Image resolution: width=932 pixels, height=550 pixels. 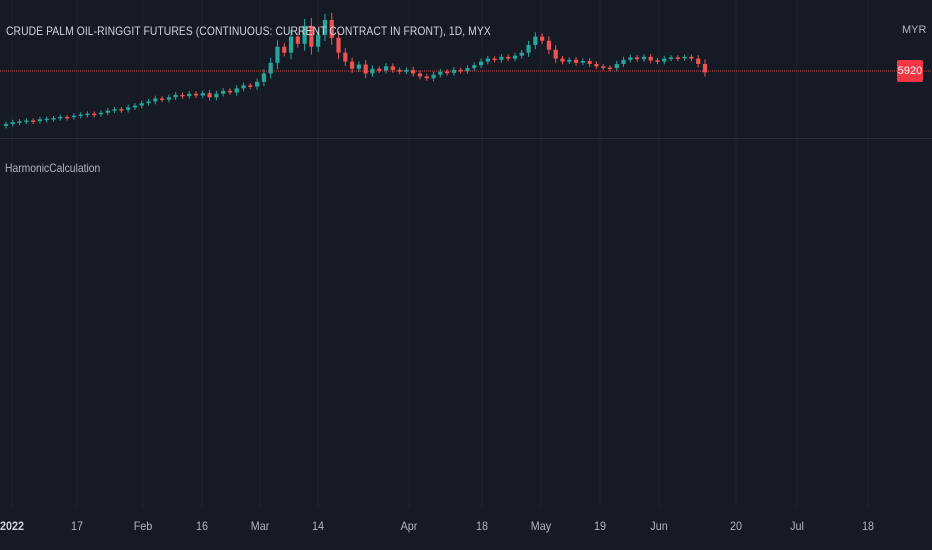 I want to click on time-axis-label: 16, so click(x=202, y=526).